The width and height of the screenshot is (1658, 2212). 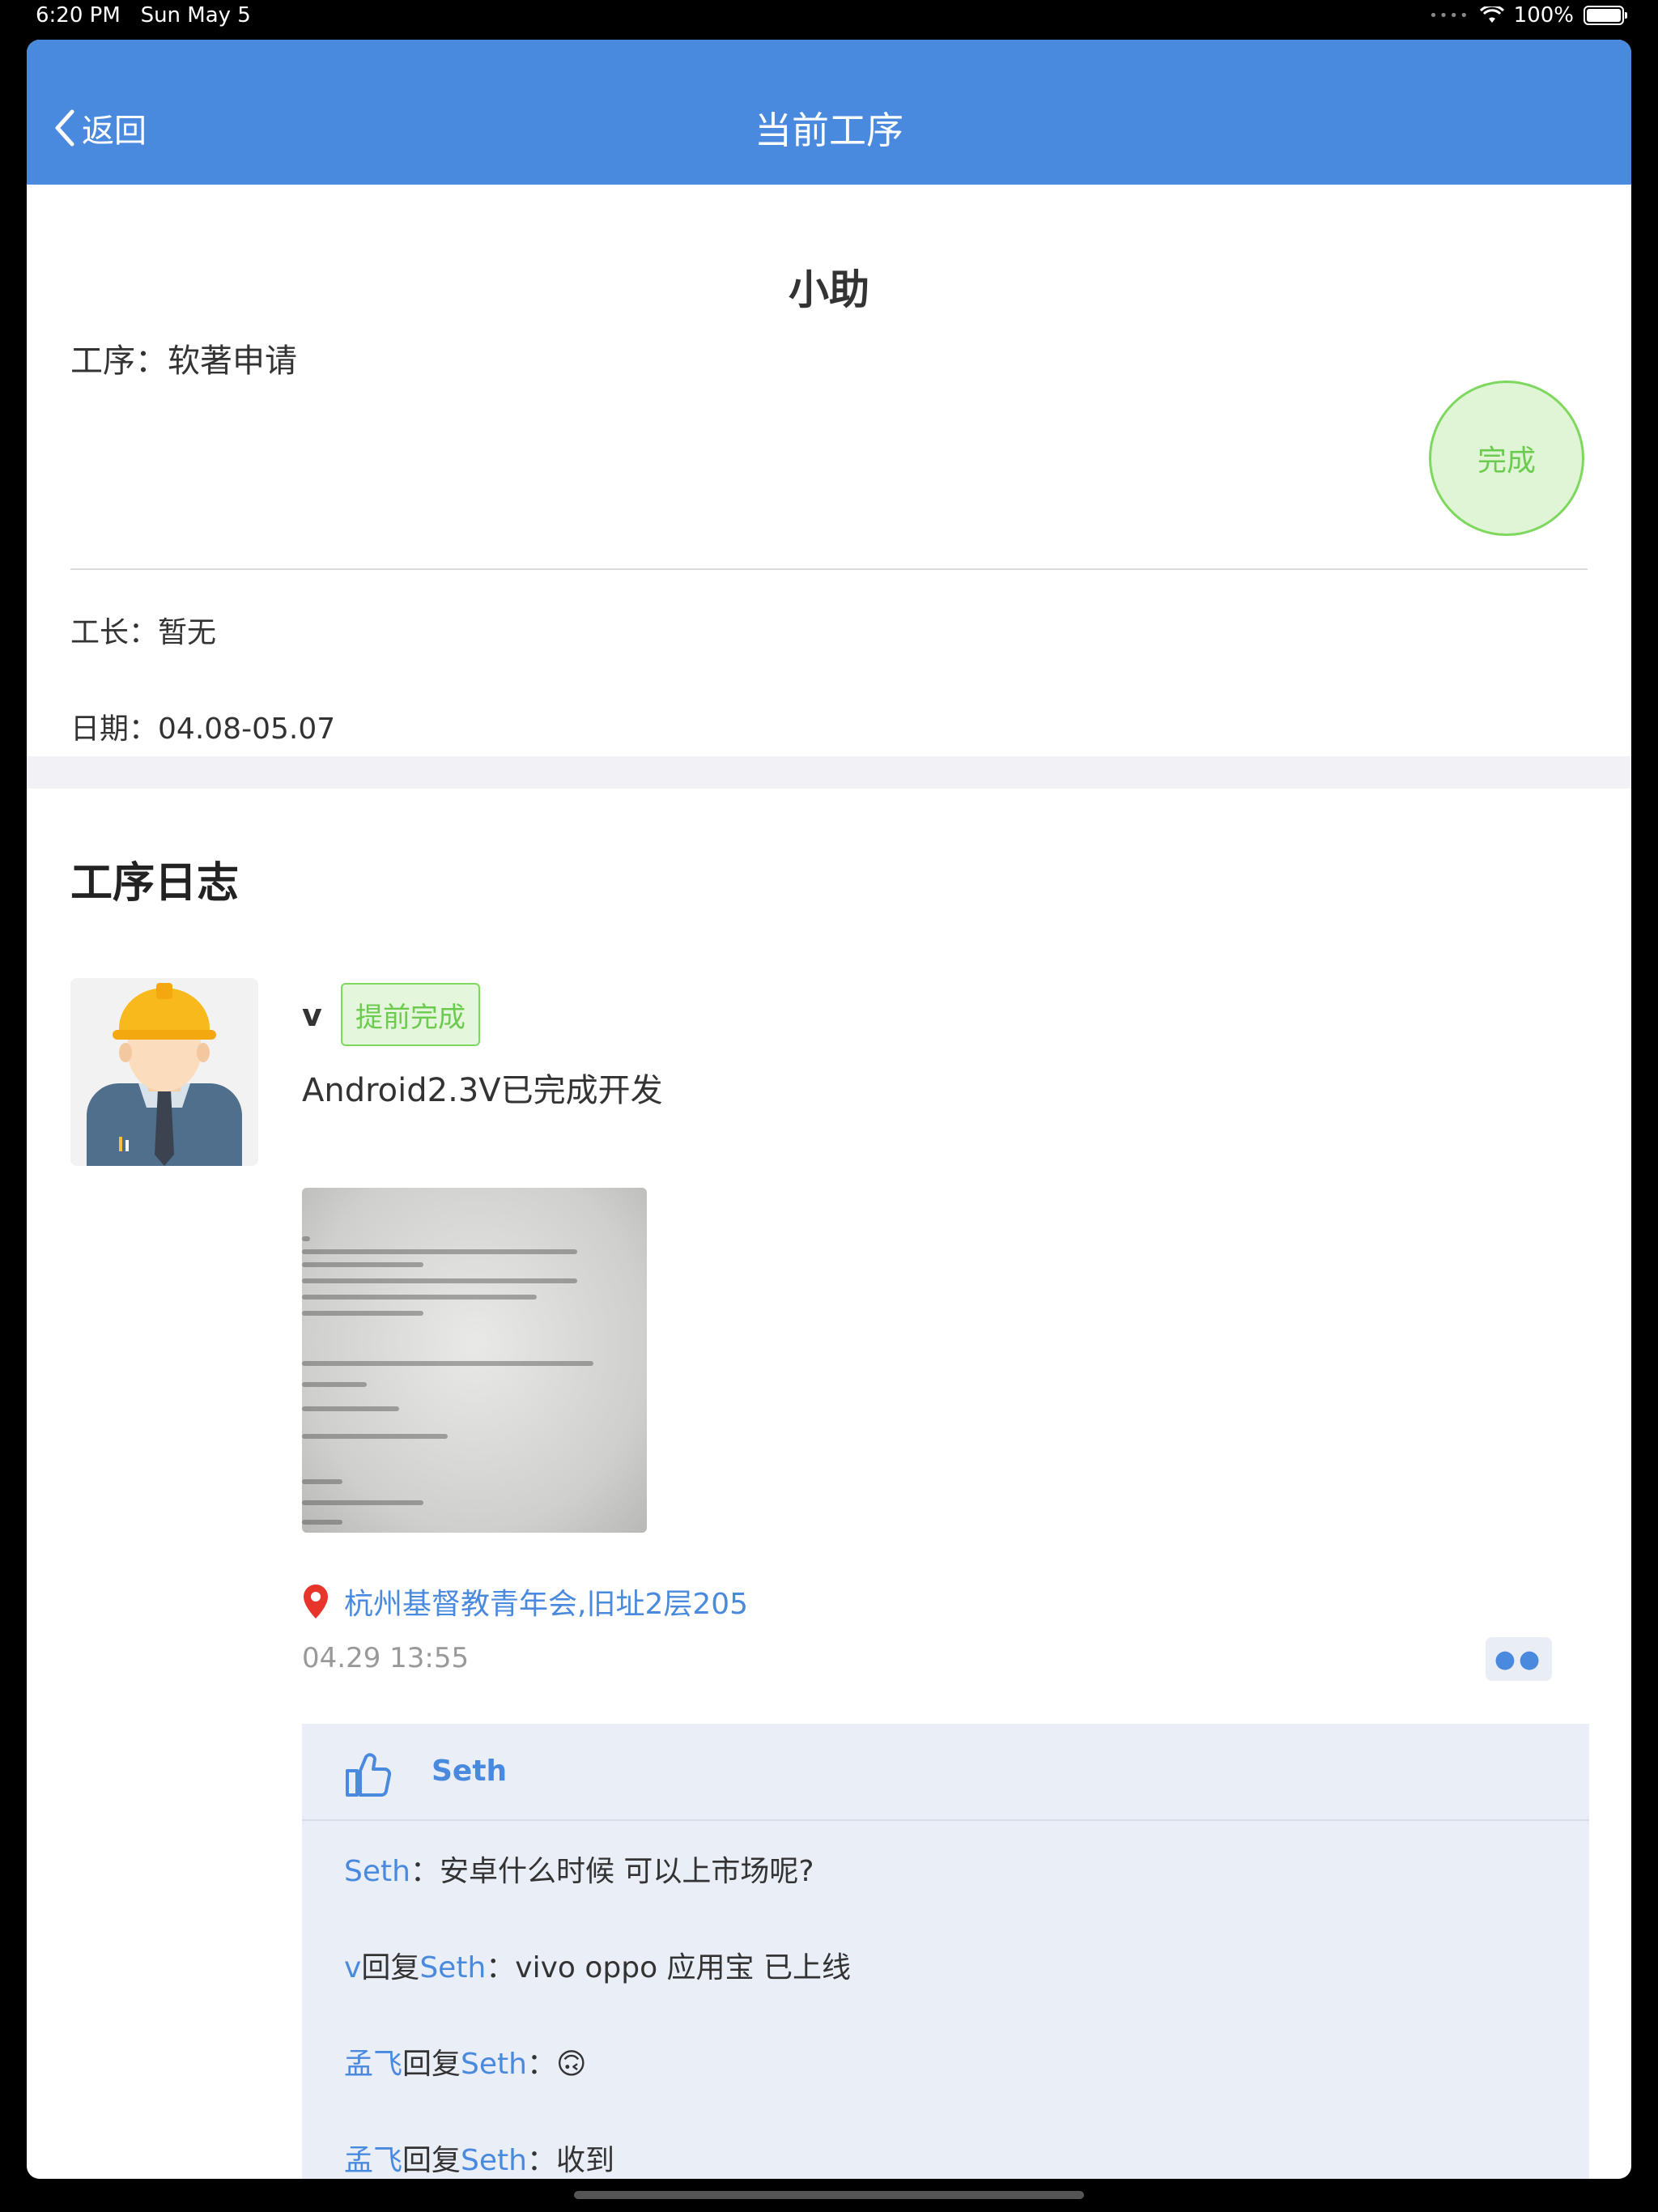 I want to click on log-section-title: 工序日志, so click(x=155, y=884).